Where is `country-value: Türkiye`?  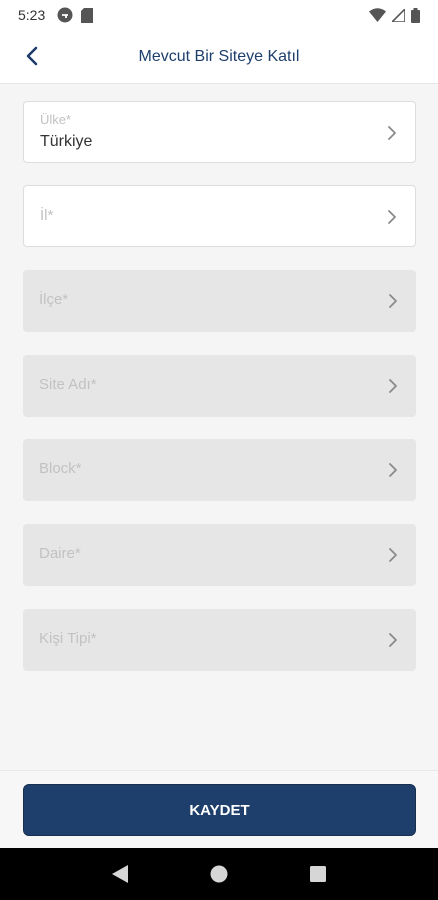 country-value: Türkiye is located at coordinates (66, 141).